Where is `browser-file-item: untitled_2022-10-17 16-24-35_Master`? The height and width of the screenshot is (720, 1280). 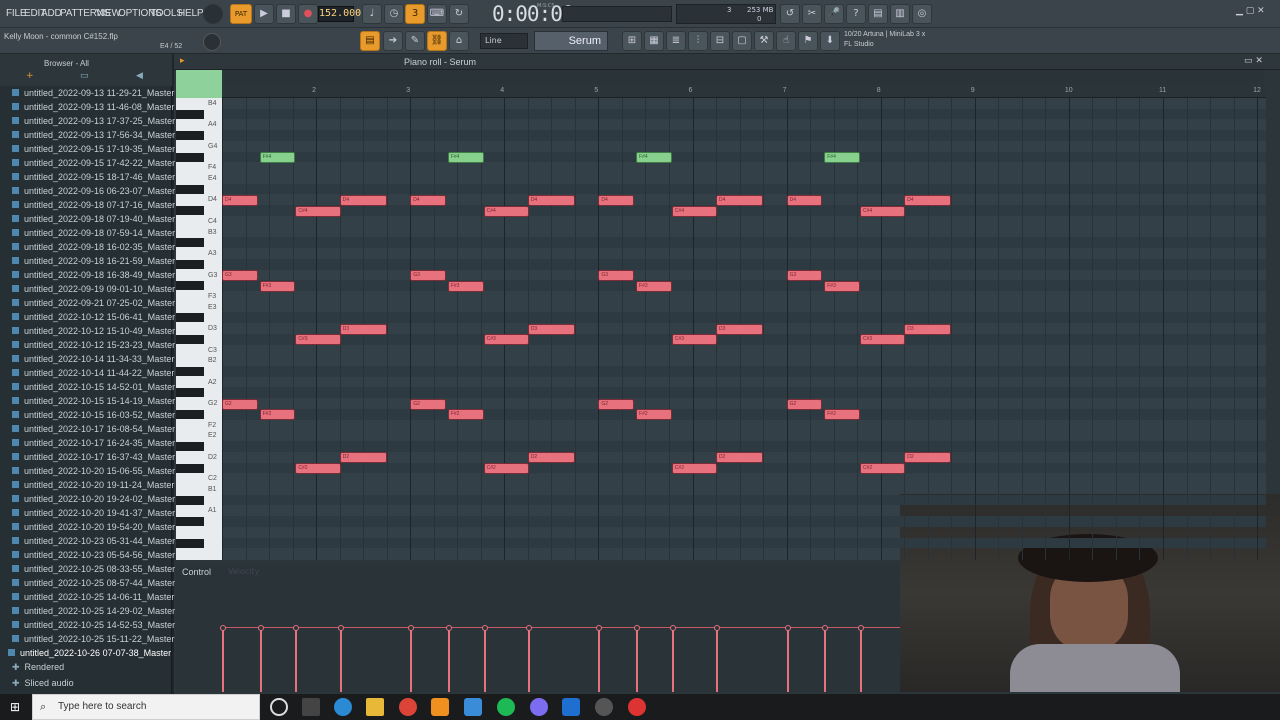 browser-file-item: untitled_2022-10-17 16-24-35_Master is located at coordinates (93, 445).